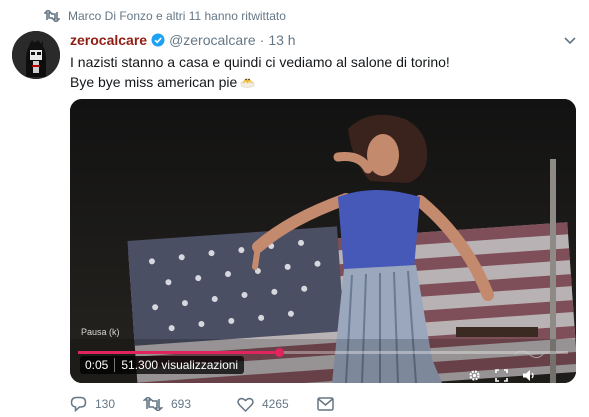 The image size is (589, 417). I want to click on reply-button: 130, so click(106, 404).